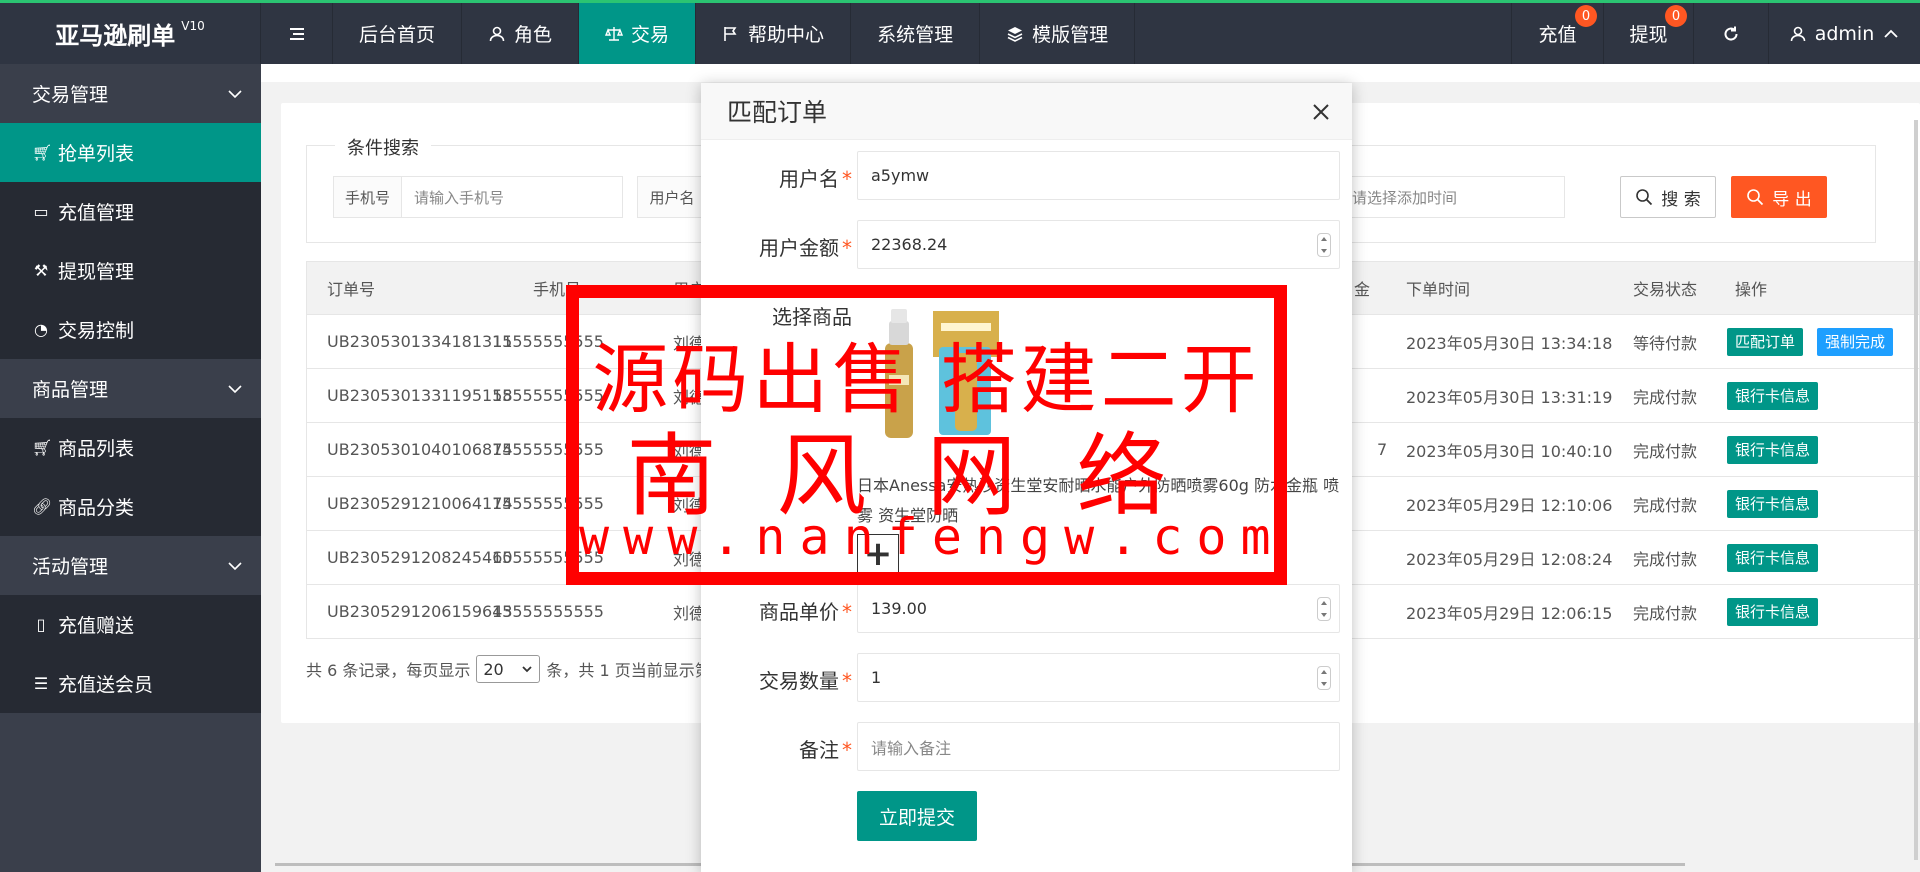  What do you see at coordinates (130, 211) in the screenshot?
I see `sidebar-item-recharge: ▭ 充值管理` at bounding box center [130, 211].